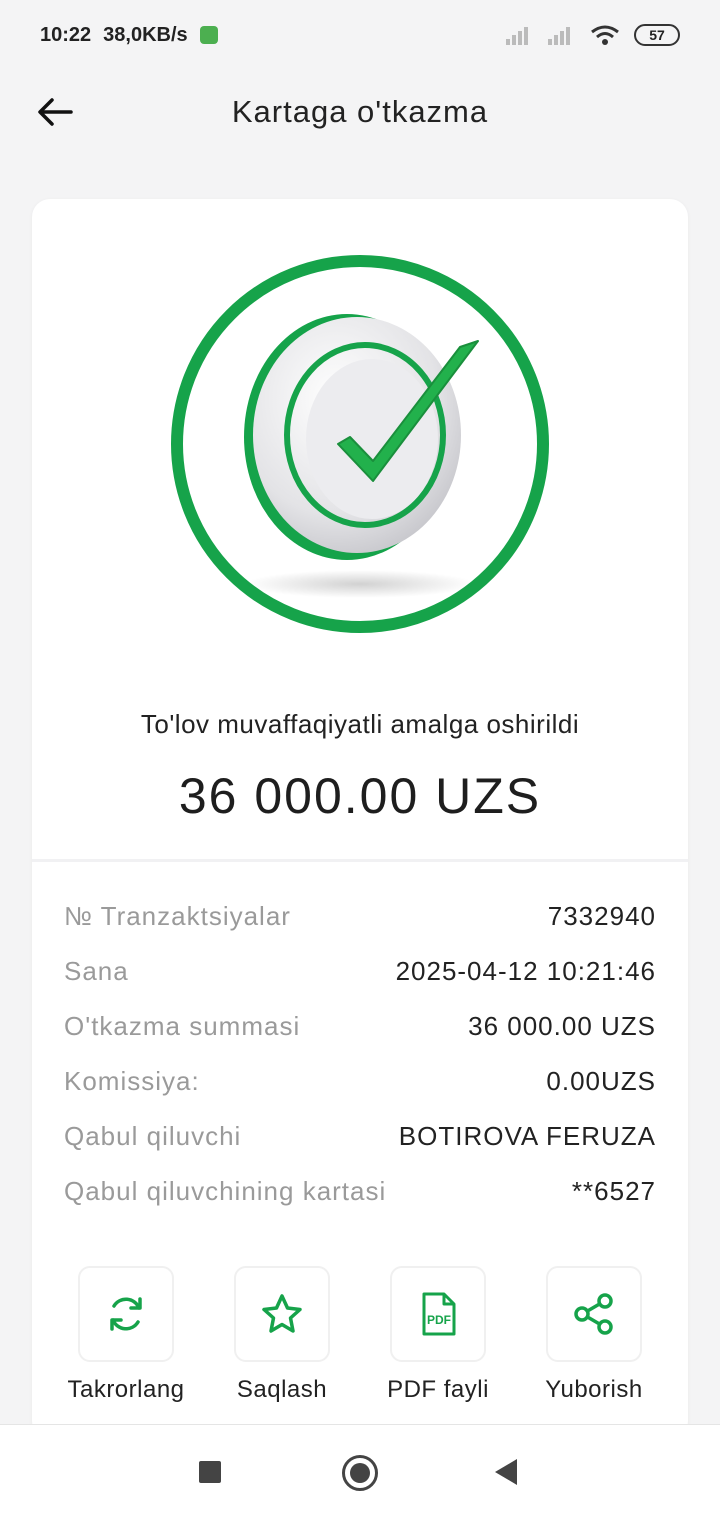  I want to click on pdf-icon: PDF, so click(439, 1314).